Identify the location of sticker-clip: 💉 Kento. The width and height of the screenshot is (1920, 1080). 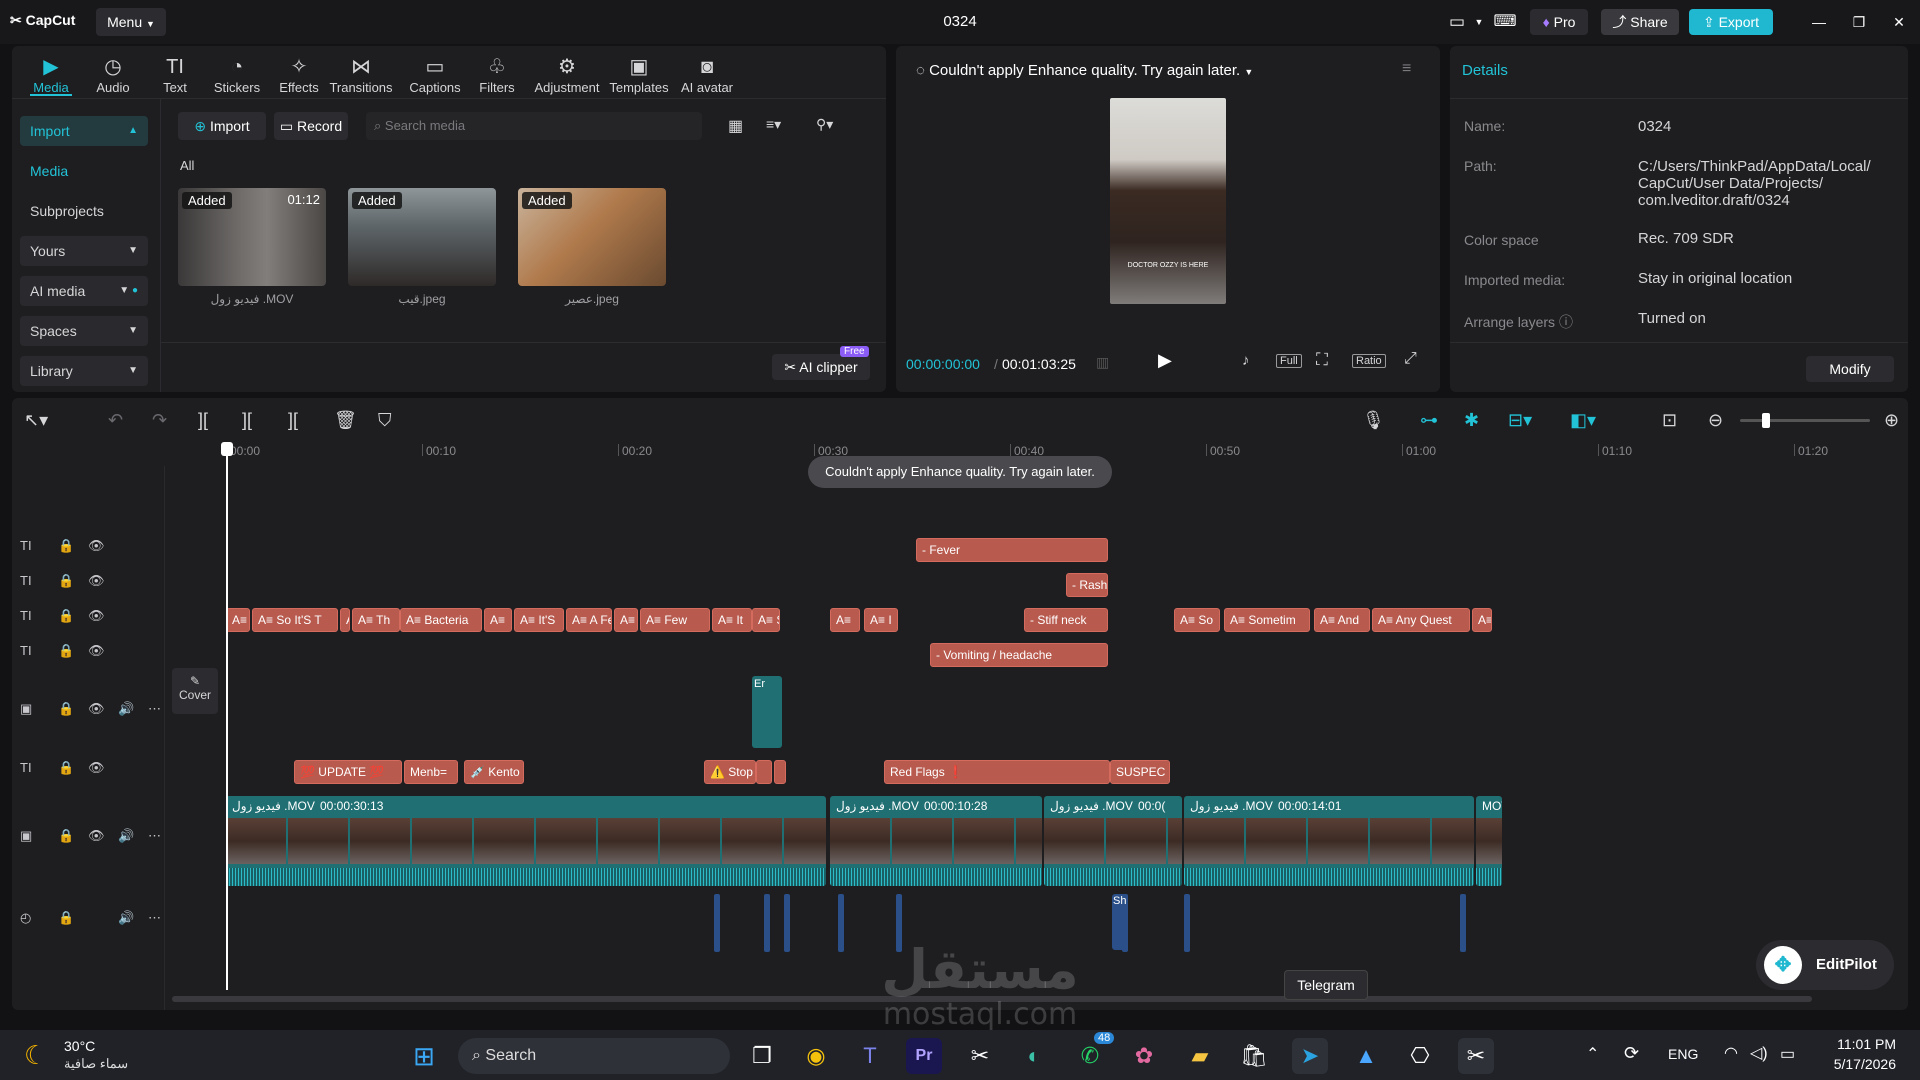
(494, 772).